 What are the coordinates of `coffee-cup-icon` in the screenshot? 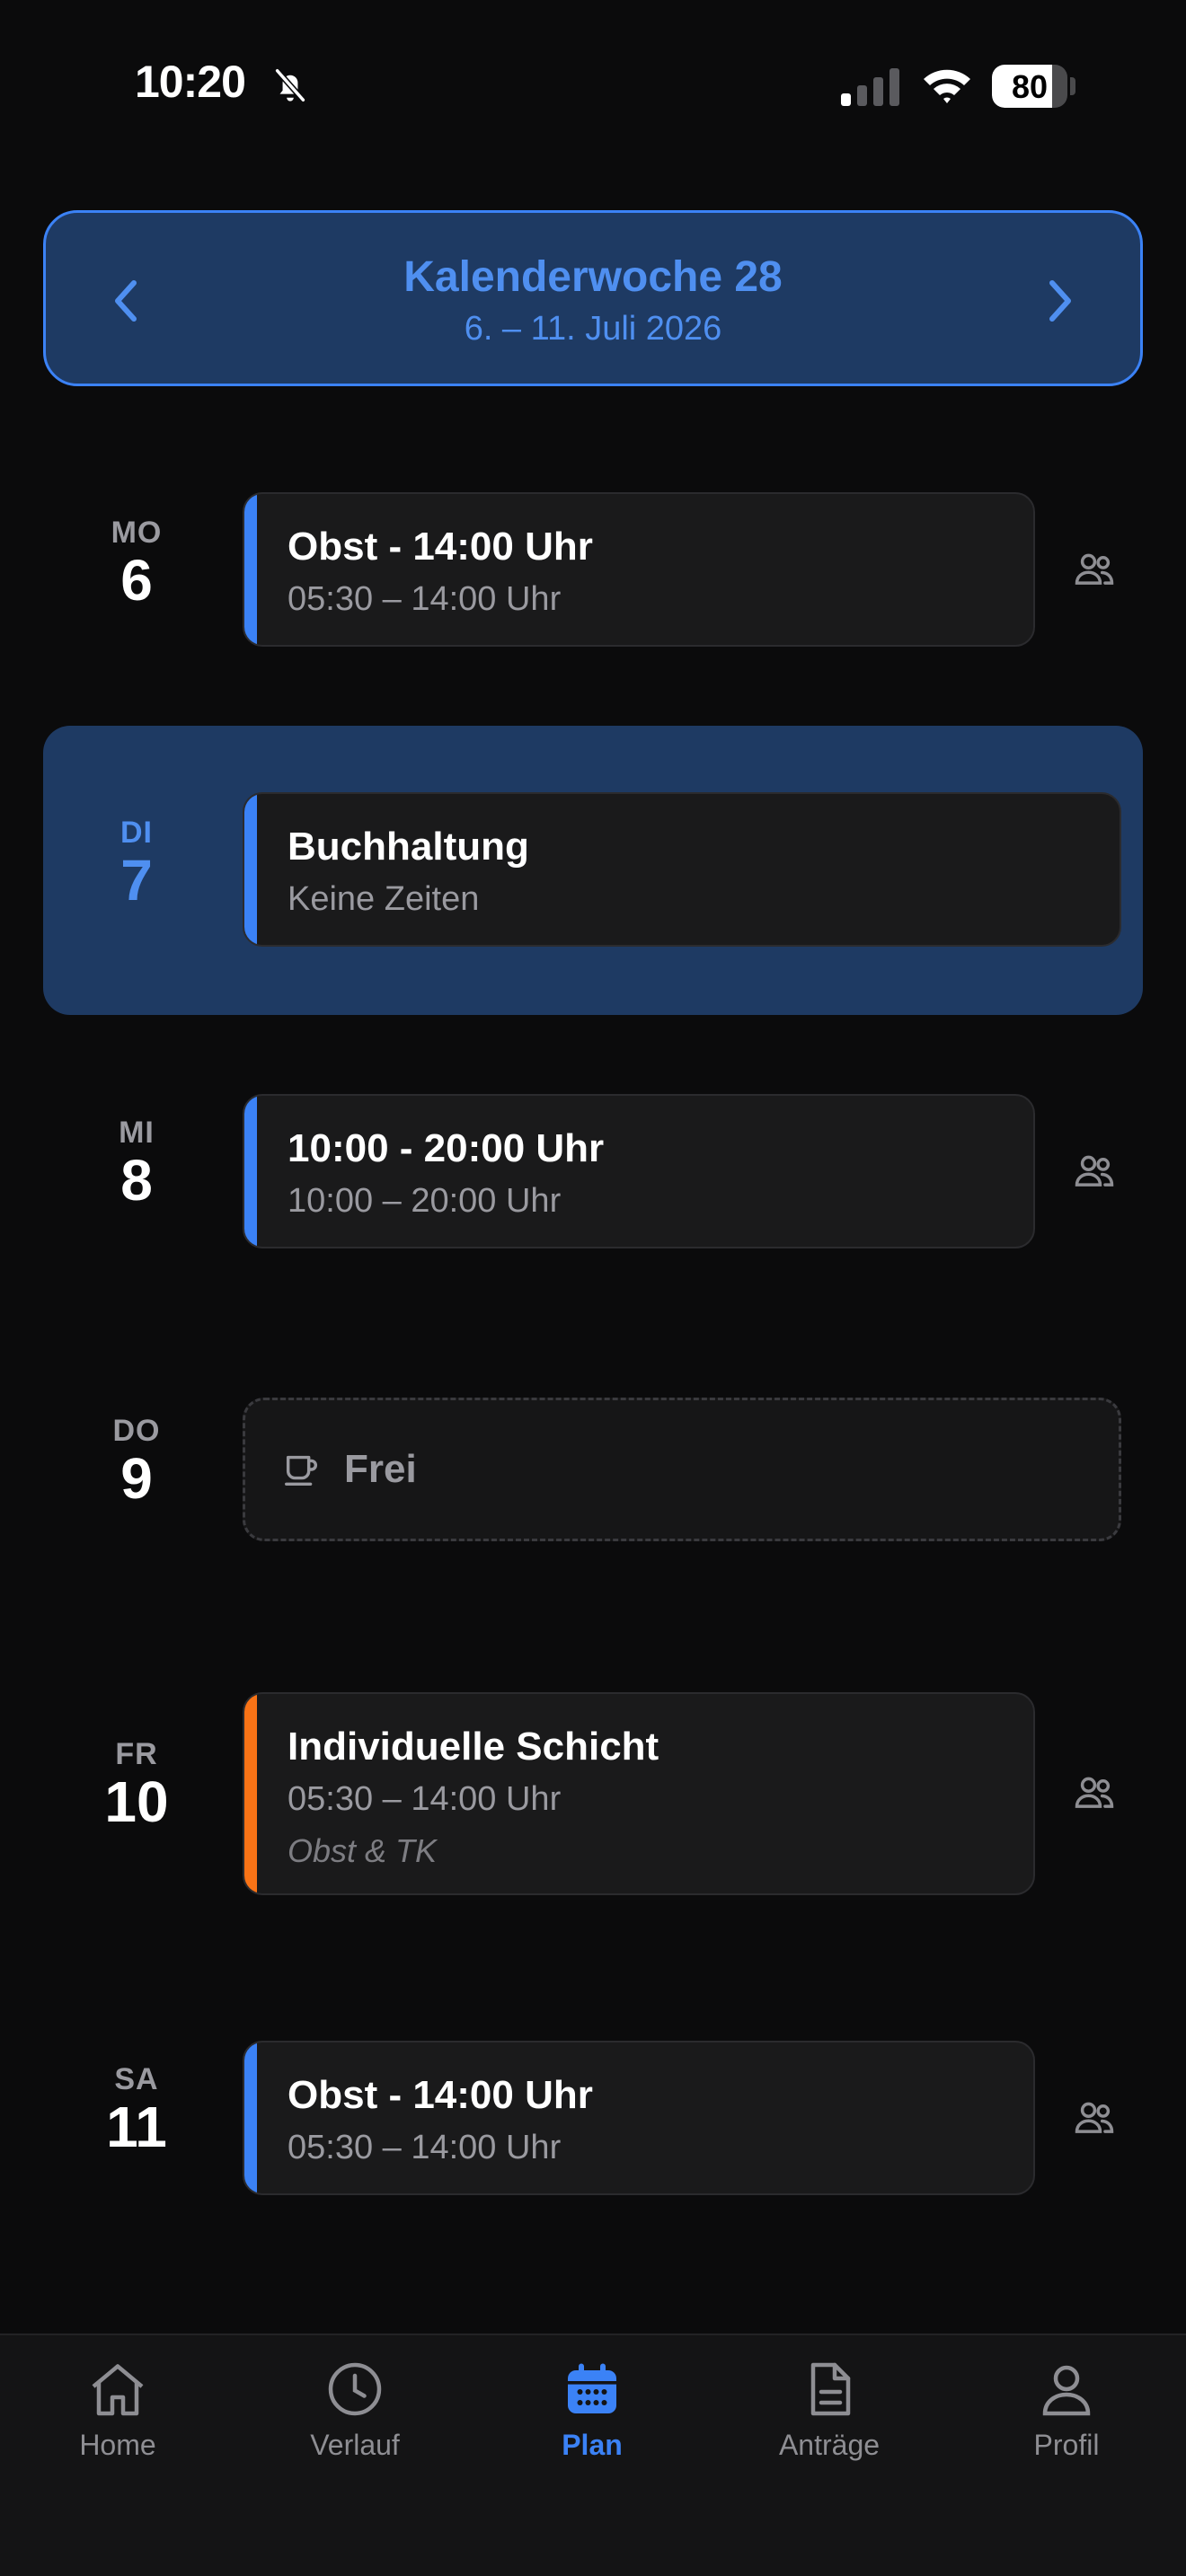 It's located at (301, 1470).